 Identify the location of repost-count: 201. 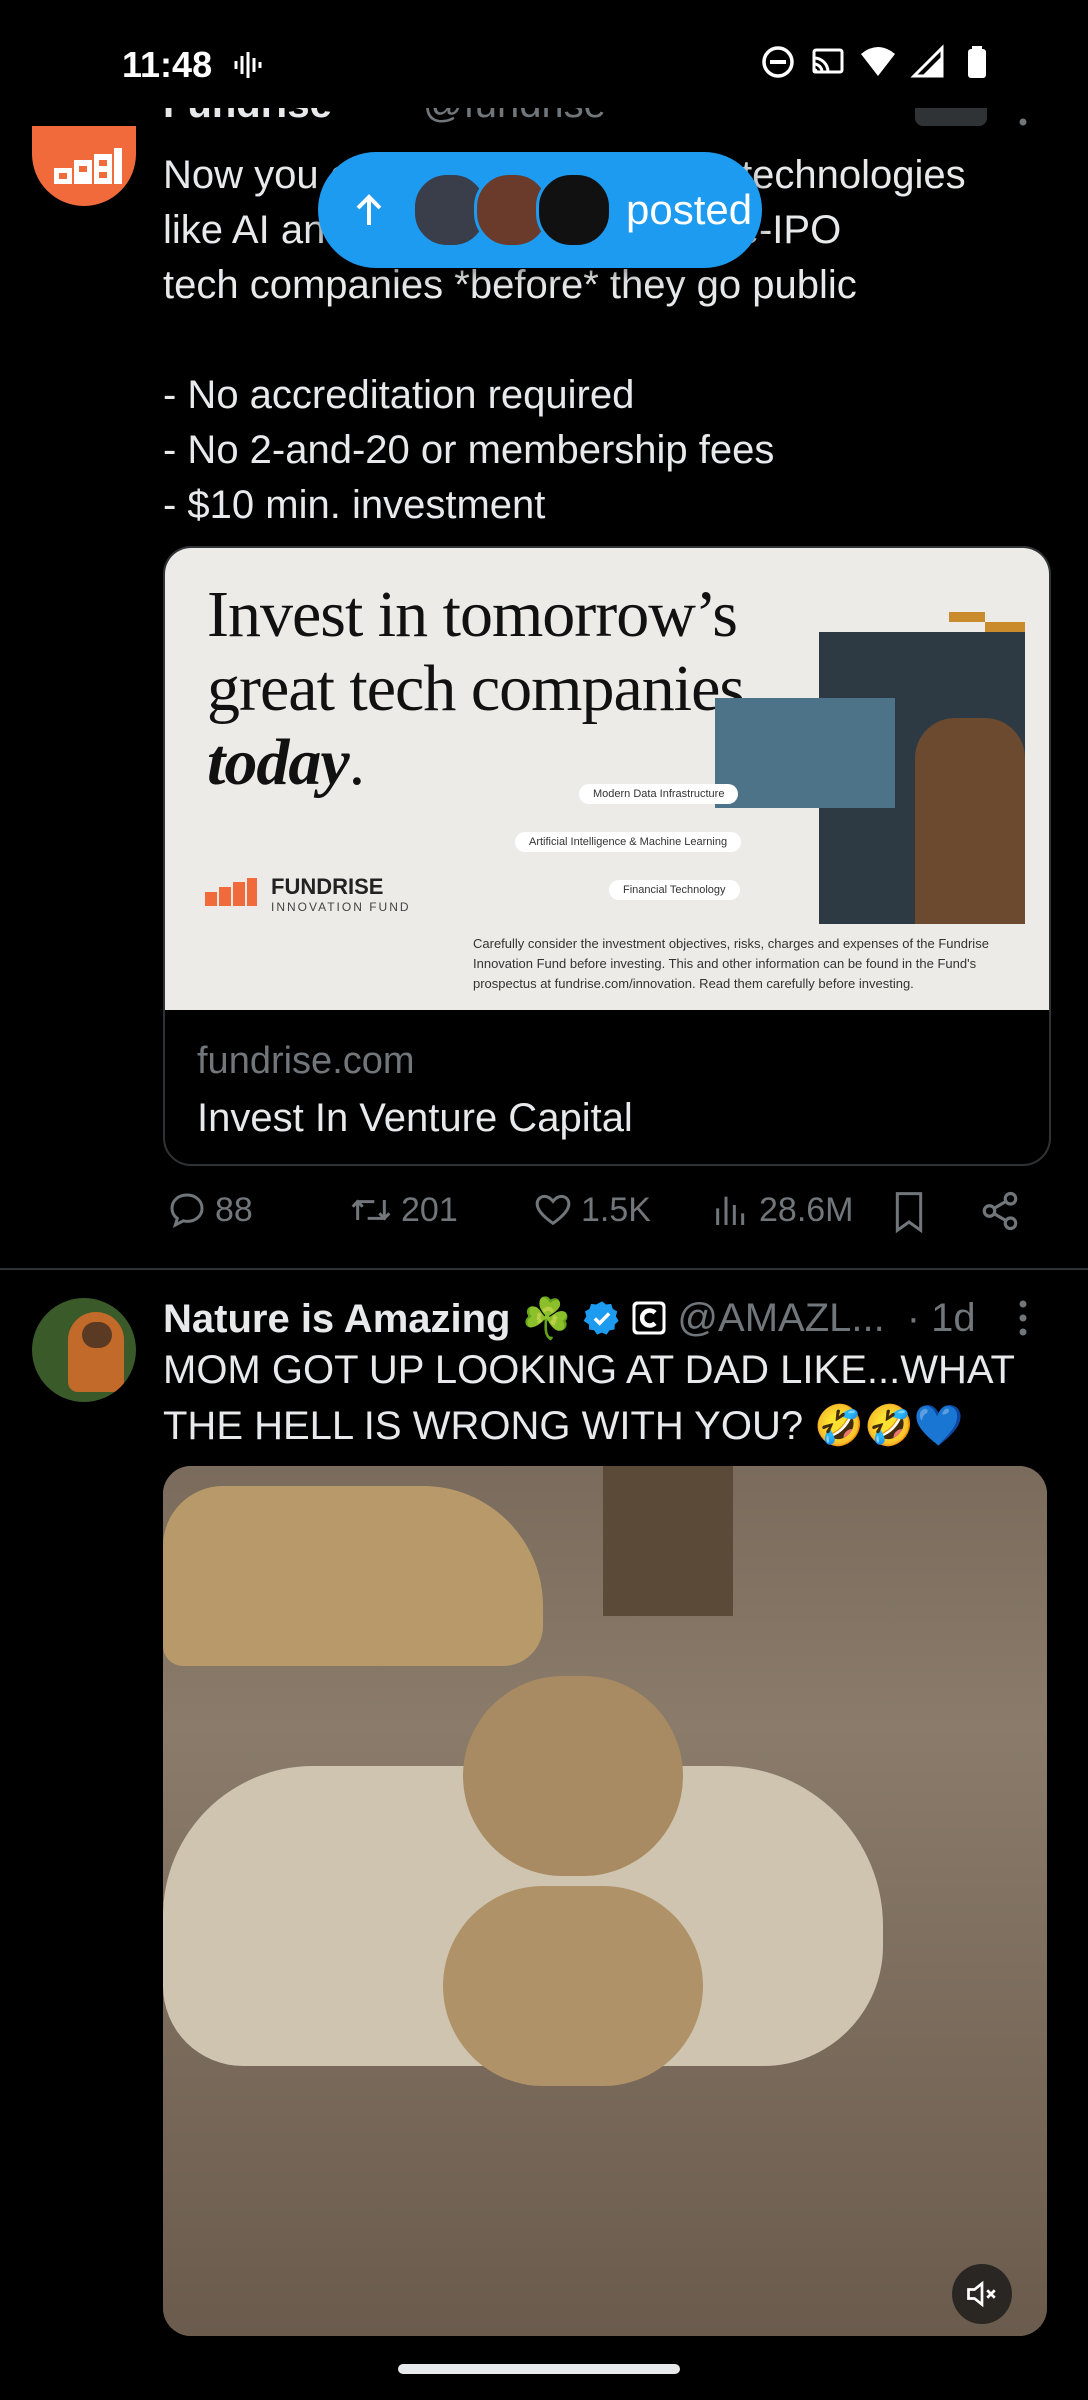
(429, 1209).